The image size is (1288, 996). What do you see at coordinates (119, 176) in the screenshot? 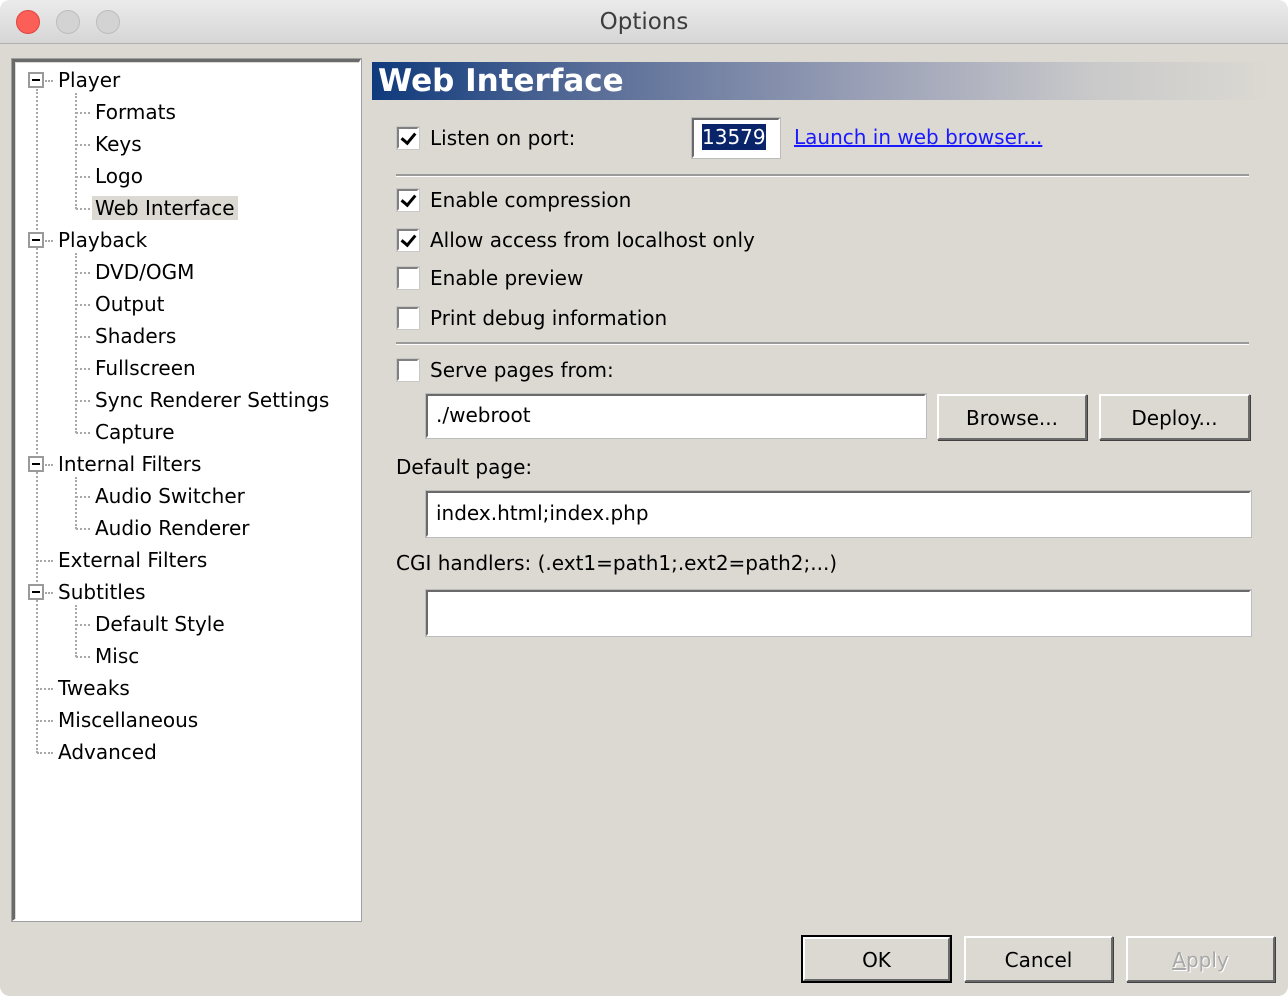
I see `tree-item-logo: Logo` at bounding box center [119, 176].